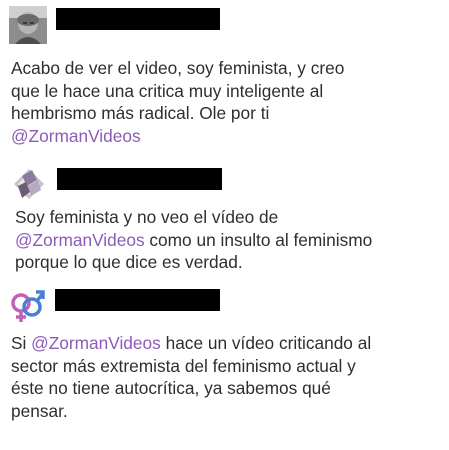 The height and width of the screenshot is (450, 449). I want to click on tweet-text-segment: como un insulto al feminismo, so click(258, 239).